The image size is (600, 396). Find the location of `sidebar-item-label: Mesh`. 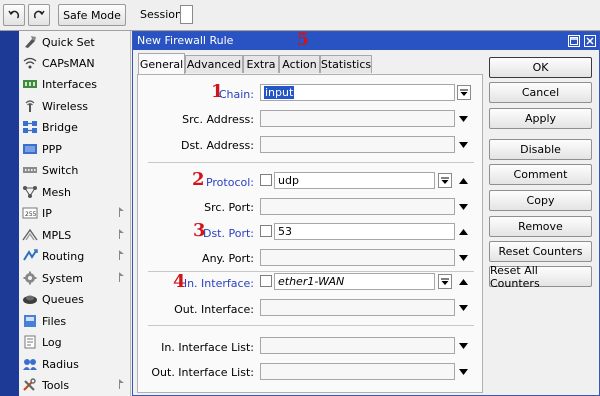

sidebar-item-label: Mesh is located at coordinates (56, 192).